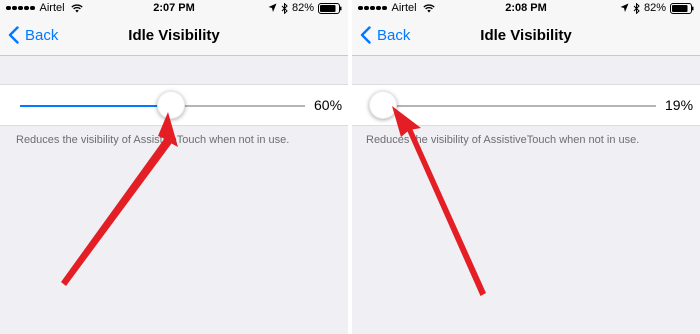 The height and width of the screenshot is (334, 700). Describe the element at coordinates (513, 106) in the screenshot. I see `opacity-slider` at that location.